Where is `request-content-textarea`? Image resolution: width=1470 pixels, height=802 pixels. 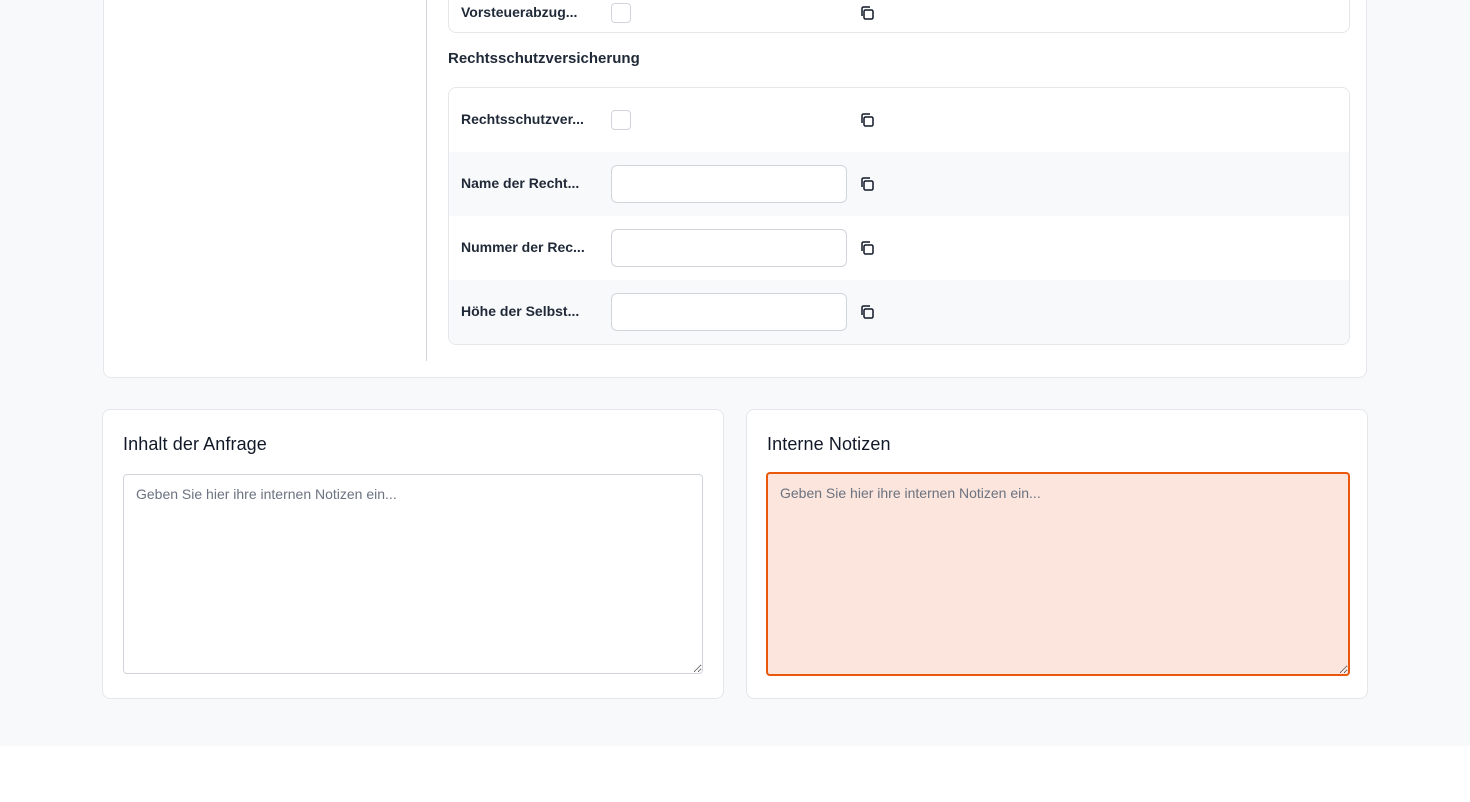
request-content-textarea is located at coordinates (413, 574).